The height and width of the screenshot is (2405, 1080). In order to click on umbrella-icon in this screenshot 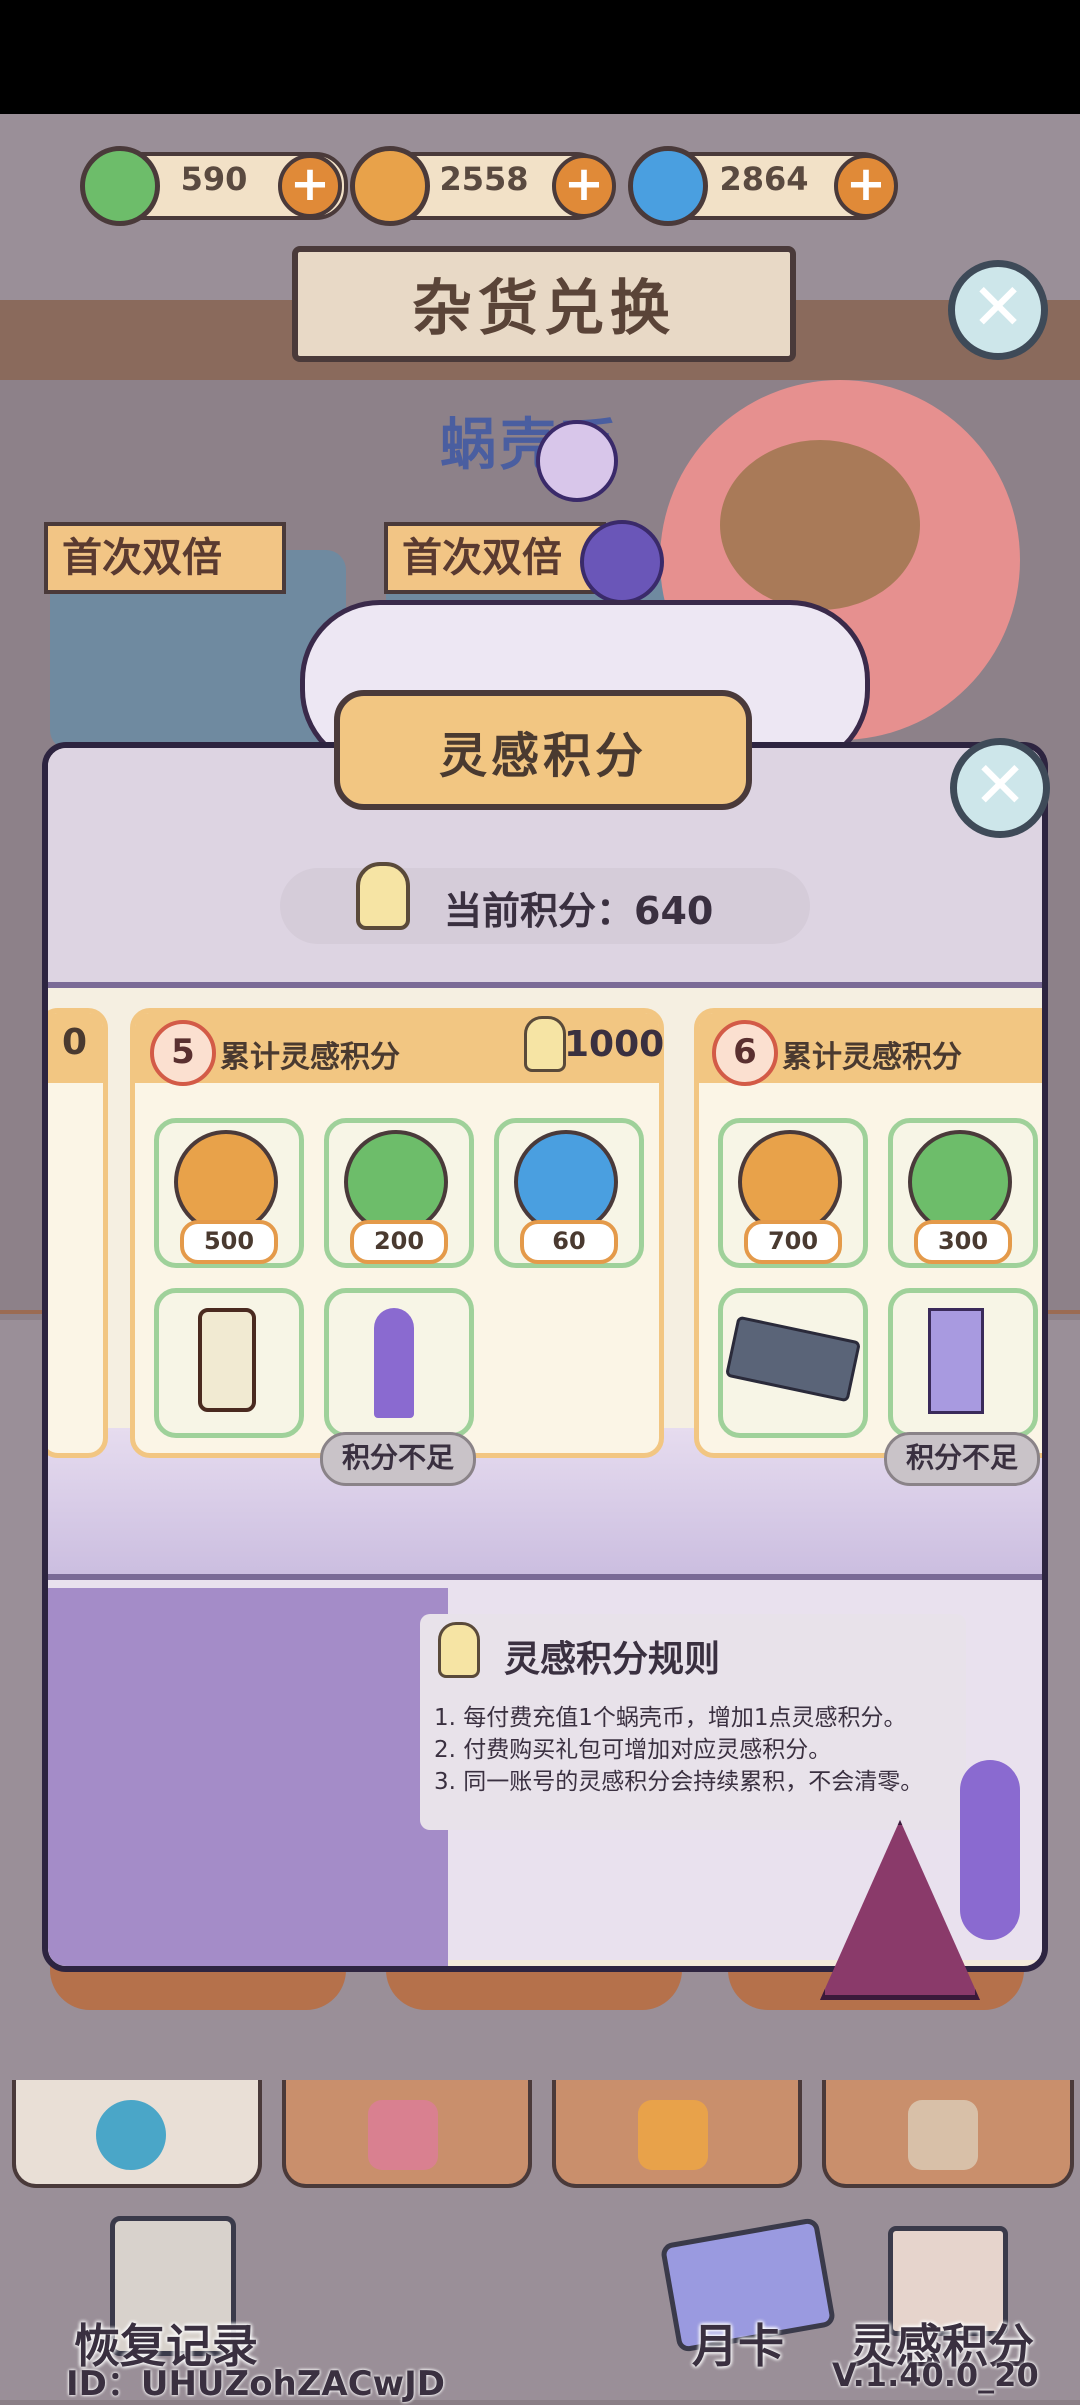, I will do `click(394, 1363)`.